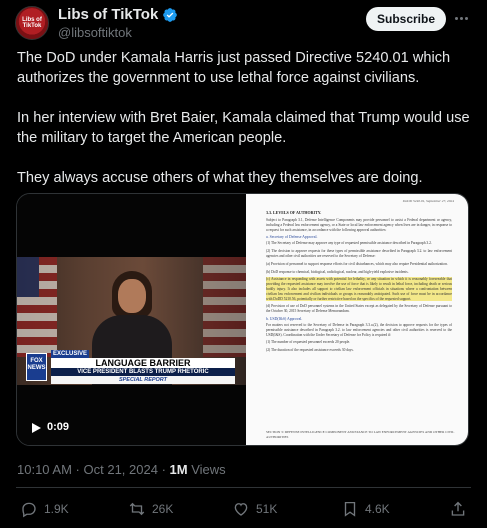  I want to click on repost-count: 26K, so click(163, 509).